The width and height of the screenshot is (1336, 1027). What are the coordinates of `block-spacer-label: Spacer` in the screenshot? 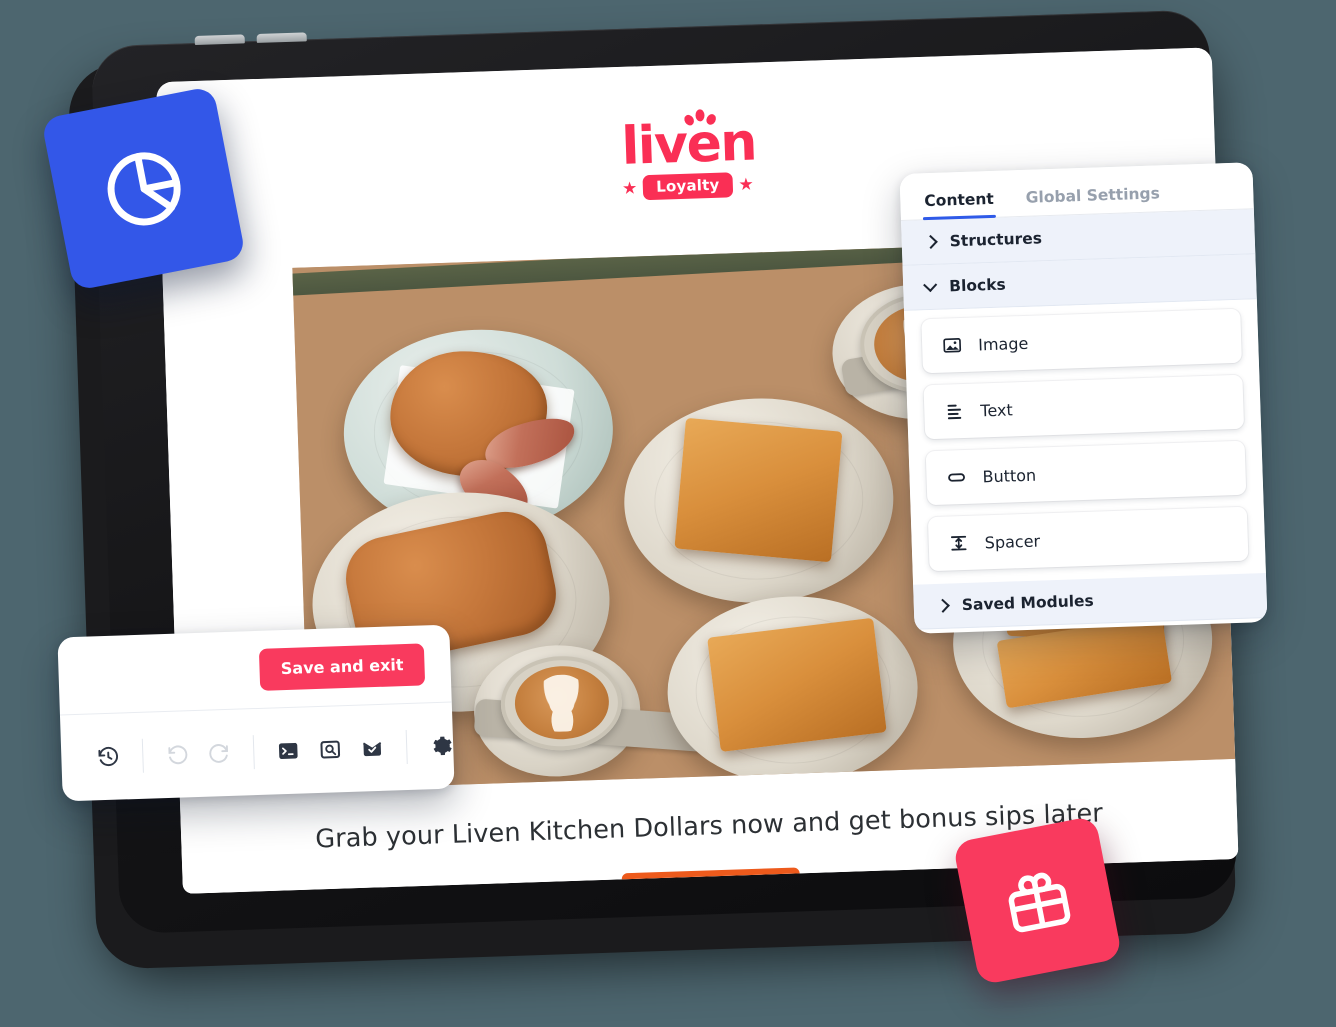 It's located at (1012, 541).